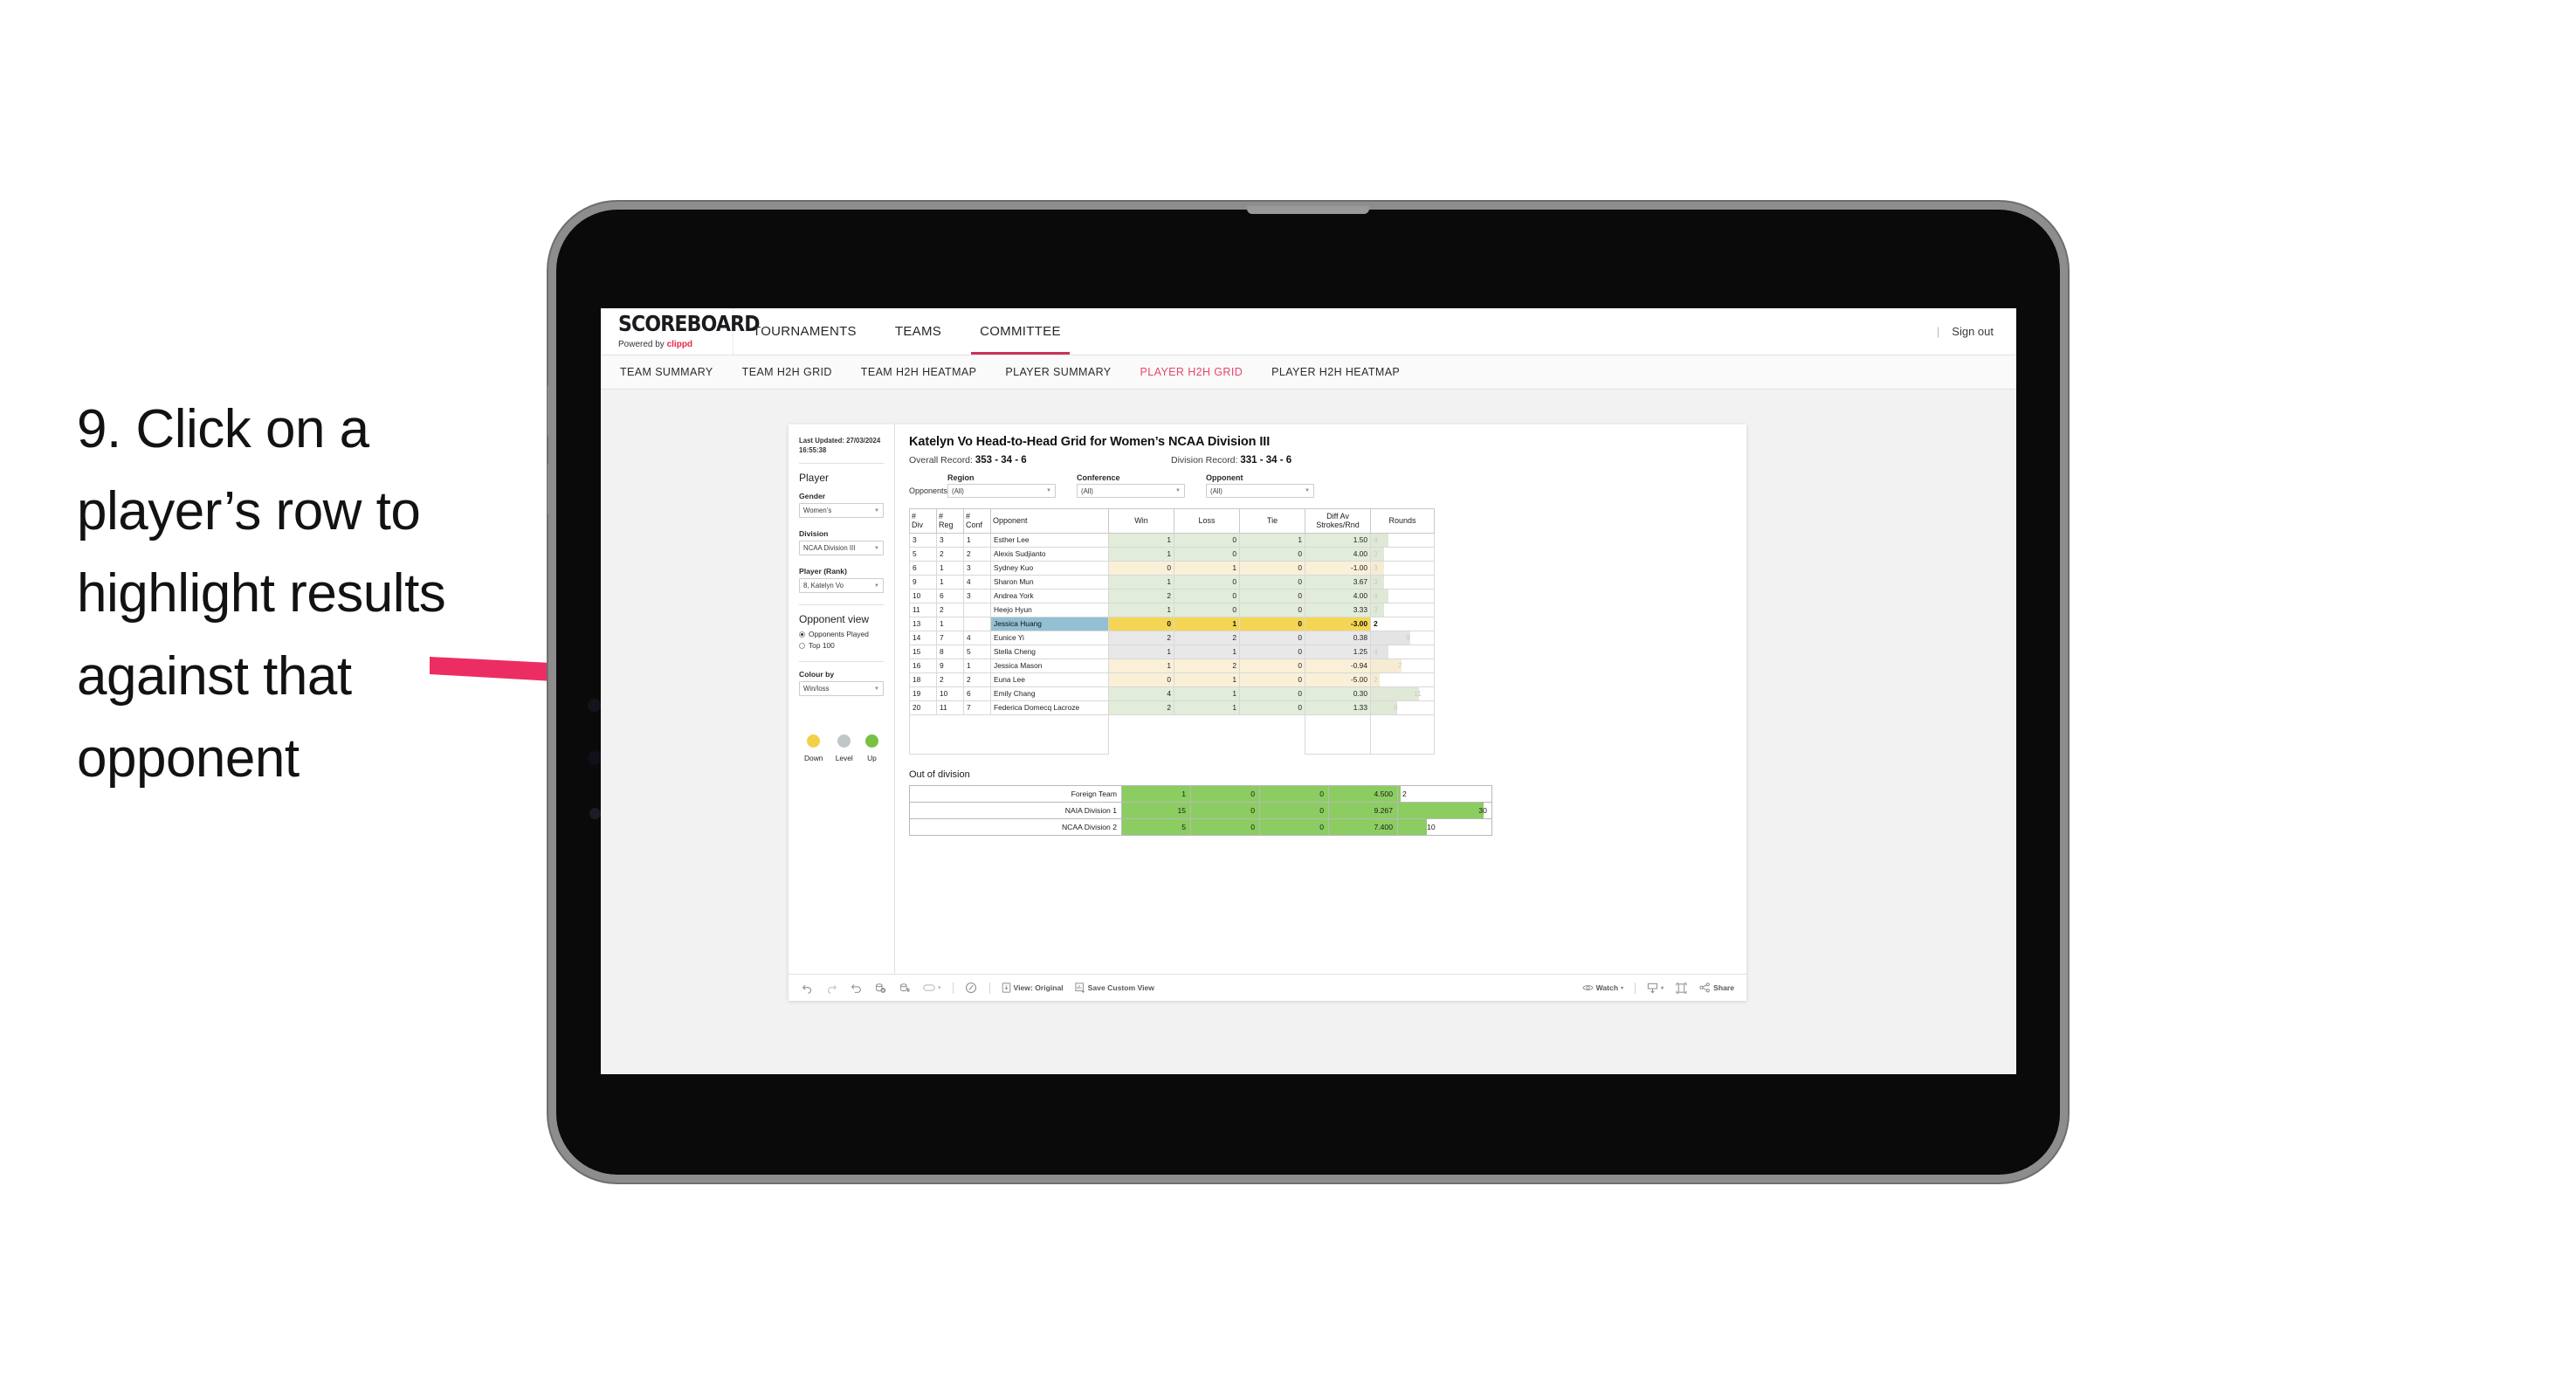 The height and width of the screenshot is (1386, 2576). I want to click on table-row: 15 8 5 Stella Cheng 1 1 0 1.25 4, so click(1172, 651).